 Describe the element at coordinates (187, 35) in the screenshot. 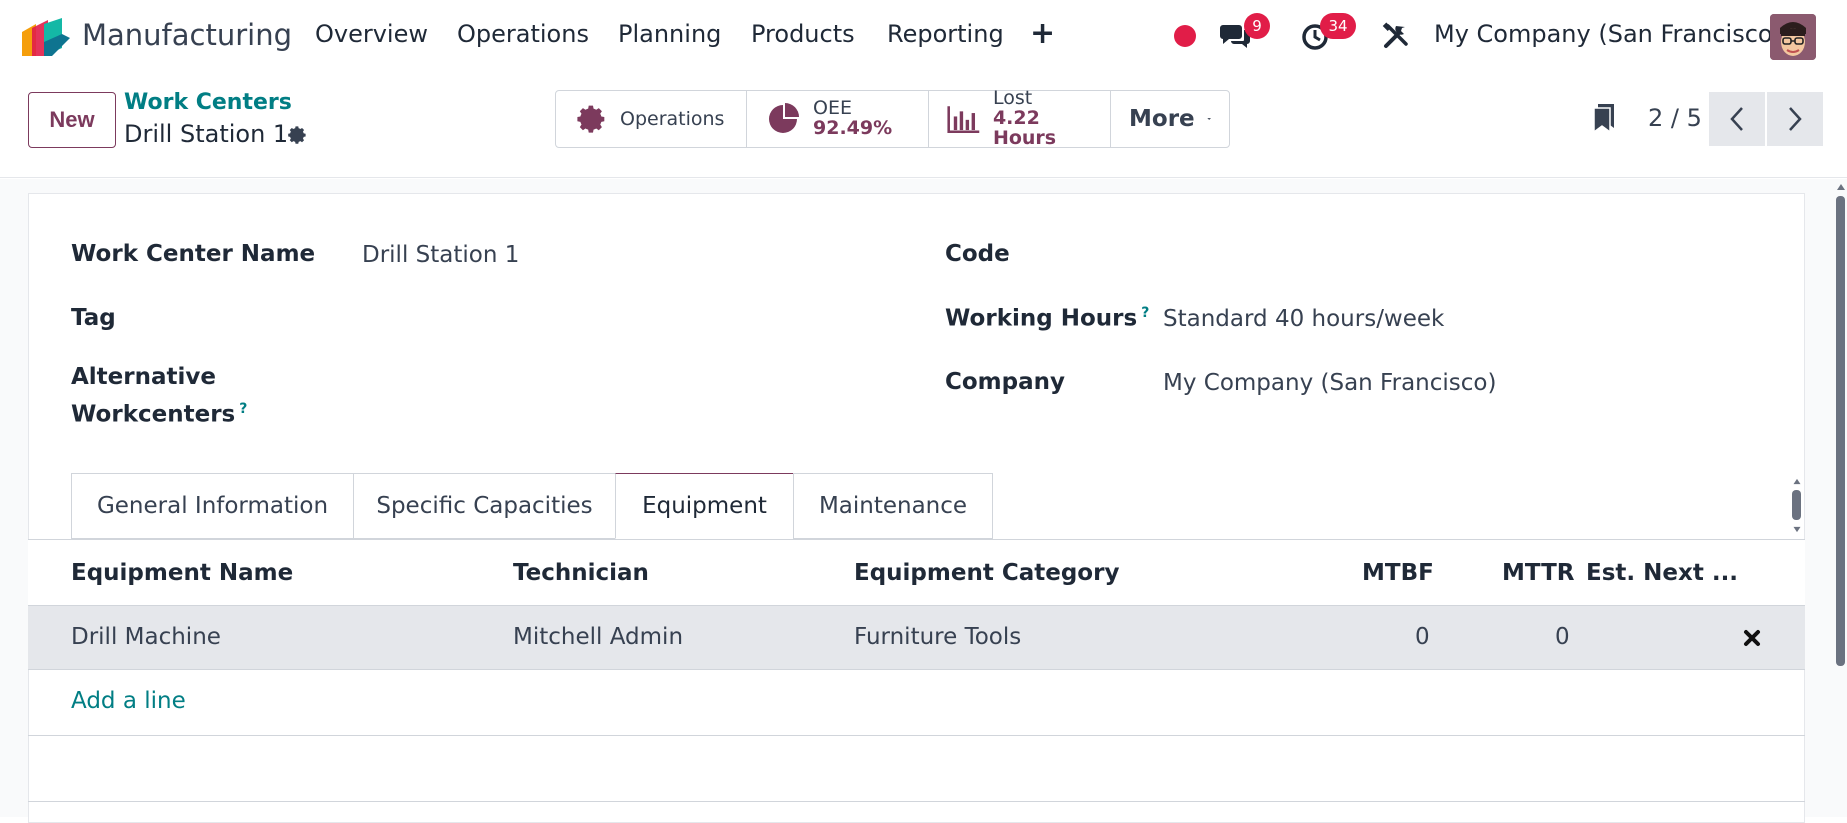

I see `app-name: Manufacturing` at that location.